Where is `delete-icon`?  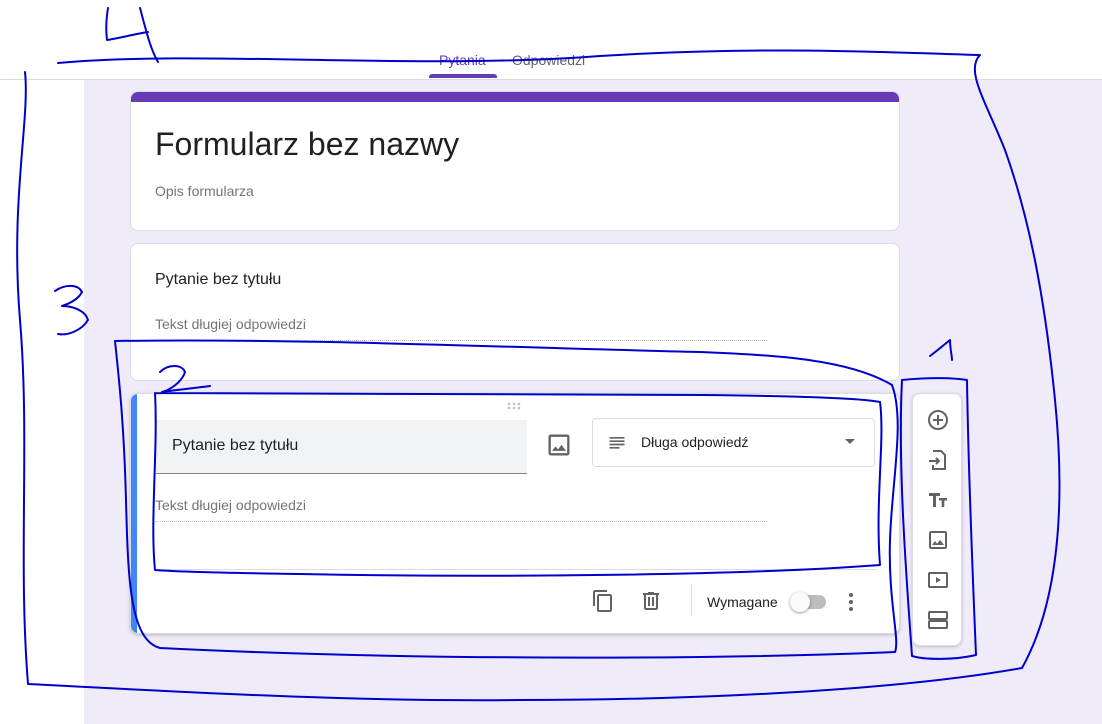 delete-icon is located at coordinates (651, 601).